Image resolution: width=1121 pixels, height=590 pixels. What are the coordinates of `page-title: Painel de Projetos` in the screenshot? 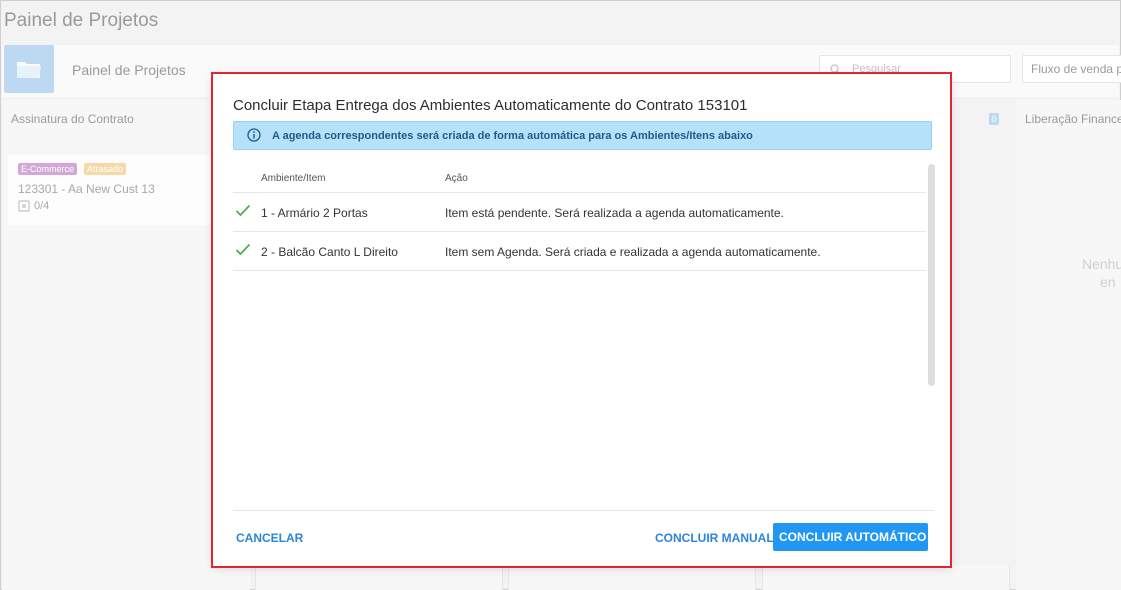 It's located at (81, 20).